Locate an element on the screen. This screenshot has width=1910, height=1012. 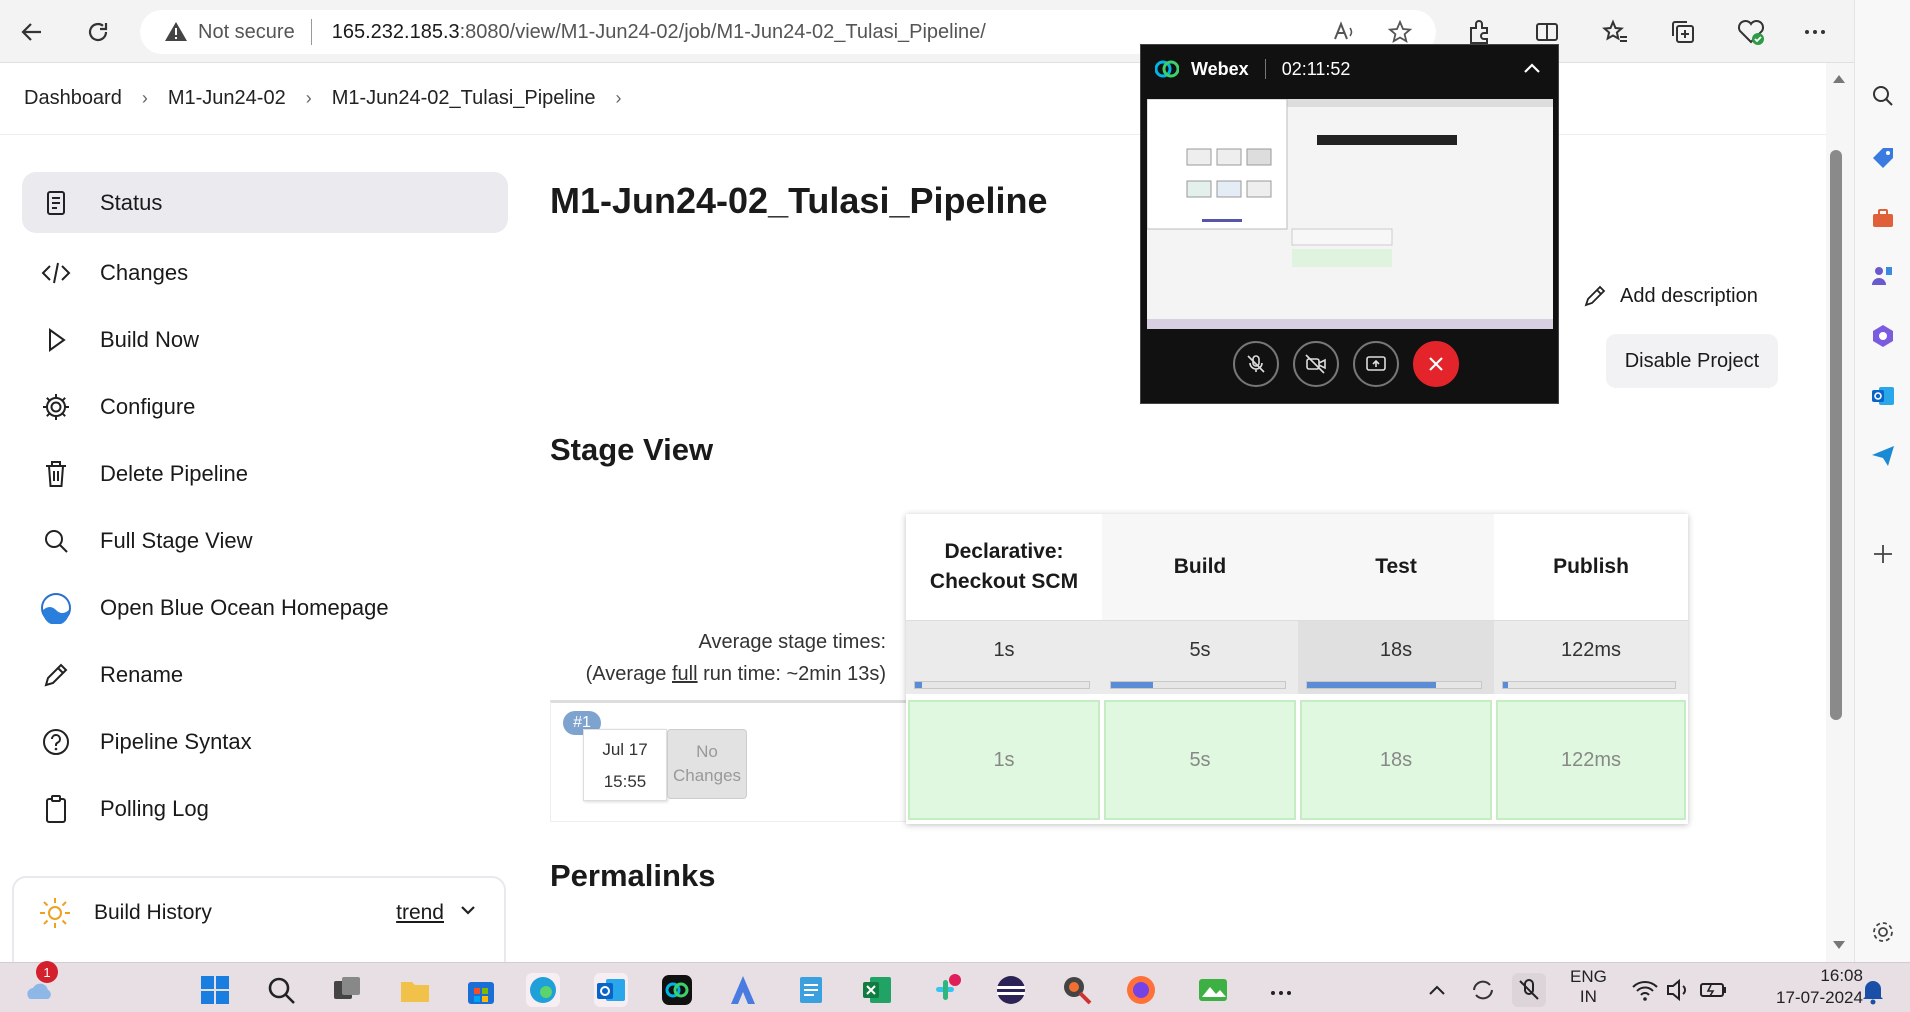
breadcrumb-folder: M1-Jun24-02 is located at coordinates (227, 98).